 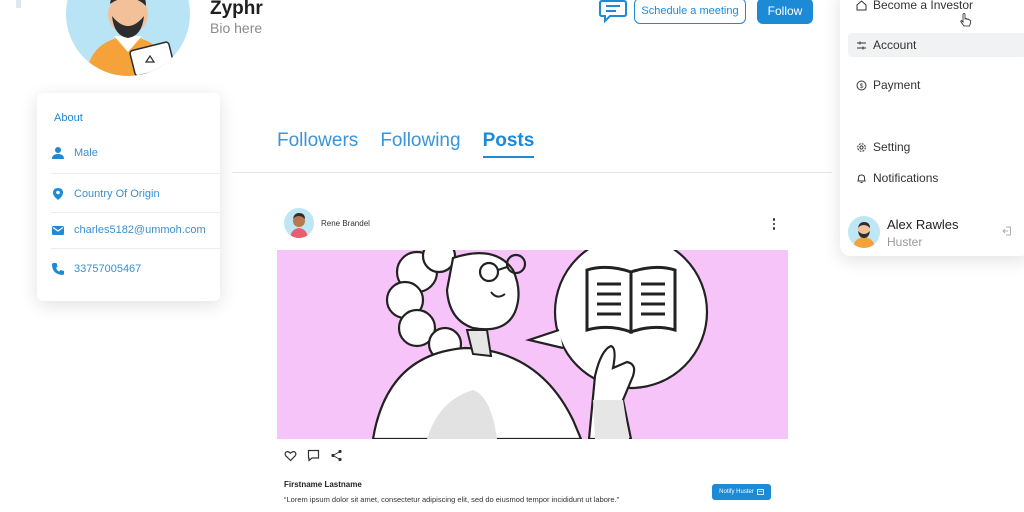 I want to click on dollar-icon: $, so click(x=861, y=85).